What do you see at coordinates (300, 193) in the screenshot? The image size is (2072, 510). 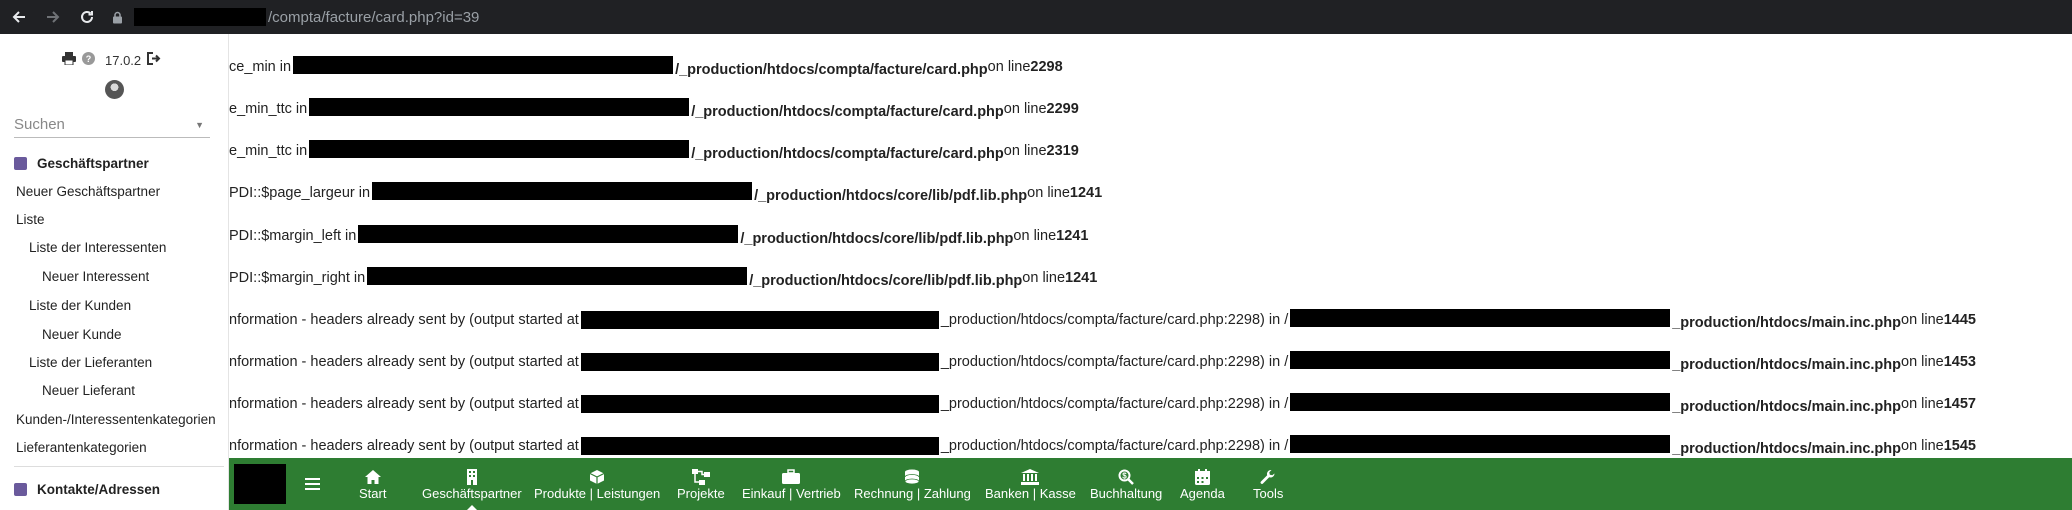 I see `error-prefix: PDI::$page_largeur in` at bounding box center [300, 193].